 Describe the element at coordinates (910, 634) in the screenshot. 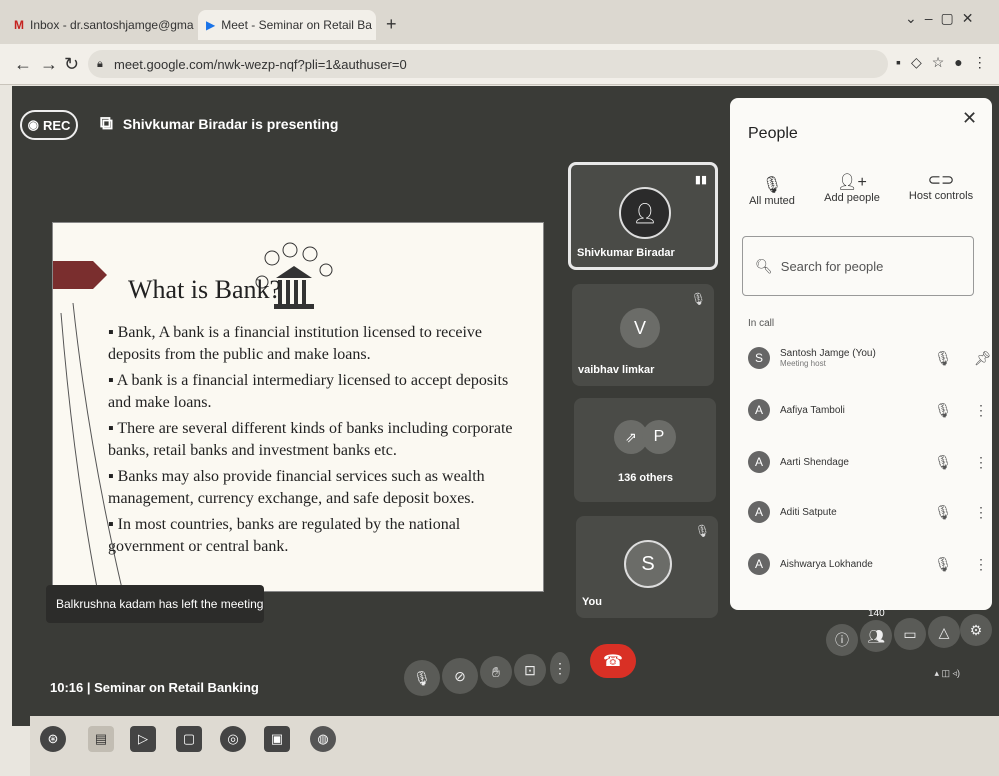

I see `chat-icon: ▭` at that location.